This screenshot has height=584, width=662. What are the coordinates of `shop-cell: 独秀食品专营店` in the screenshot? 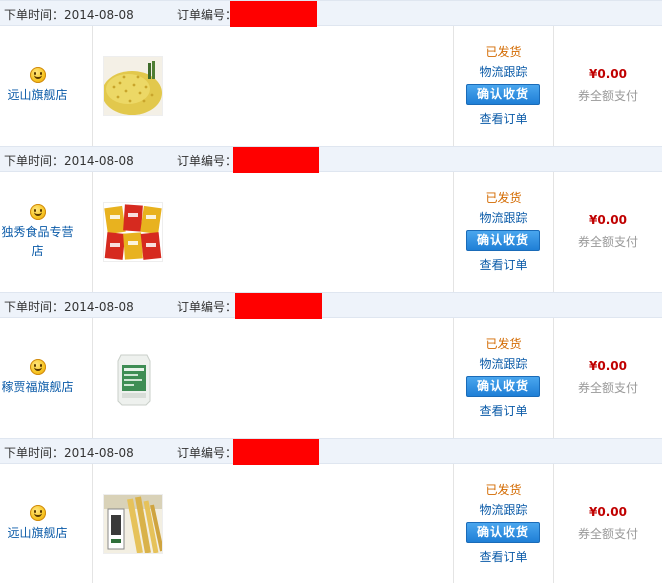 It's located at (37, 232).